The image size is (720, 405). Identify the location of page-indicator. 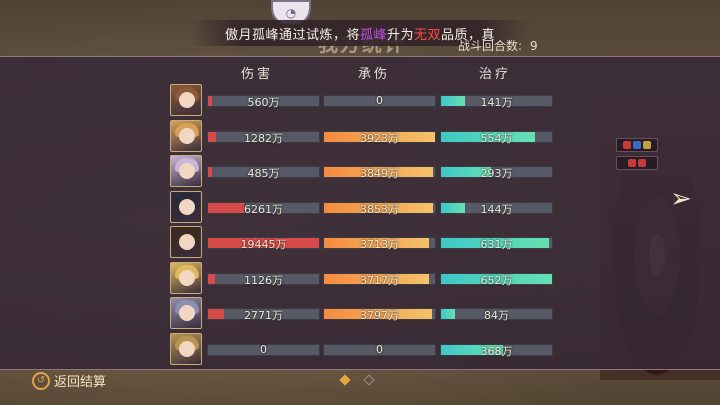
(357, 380).